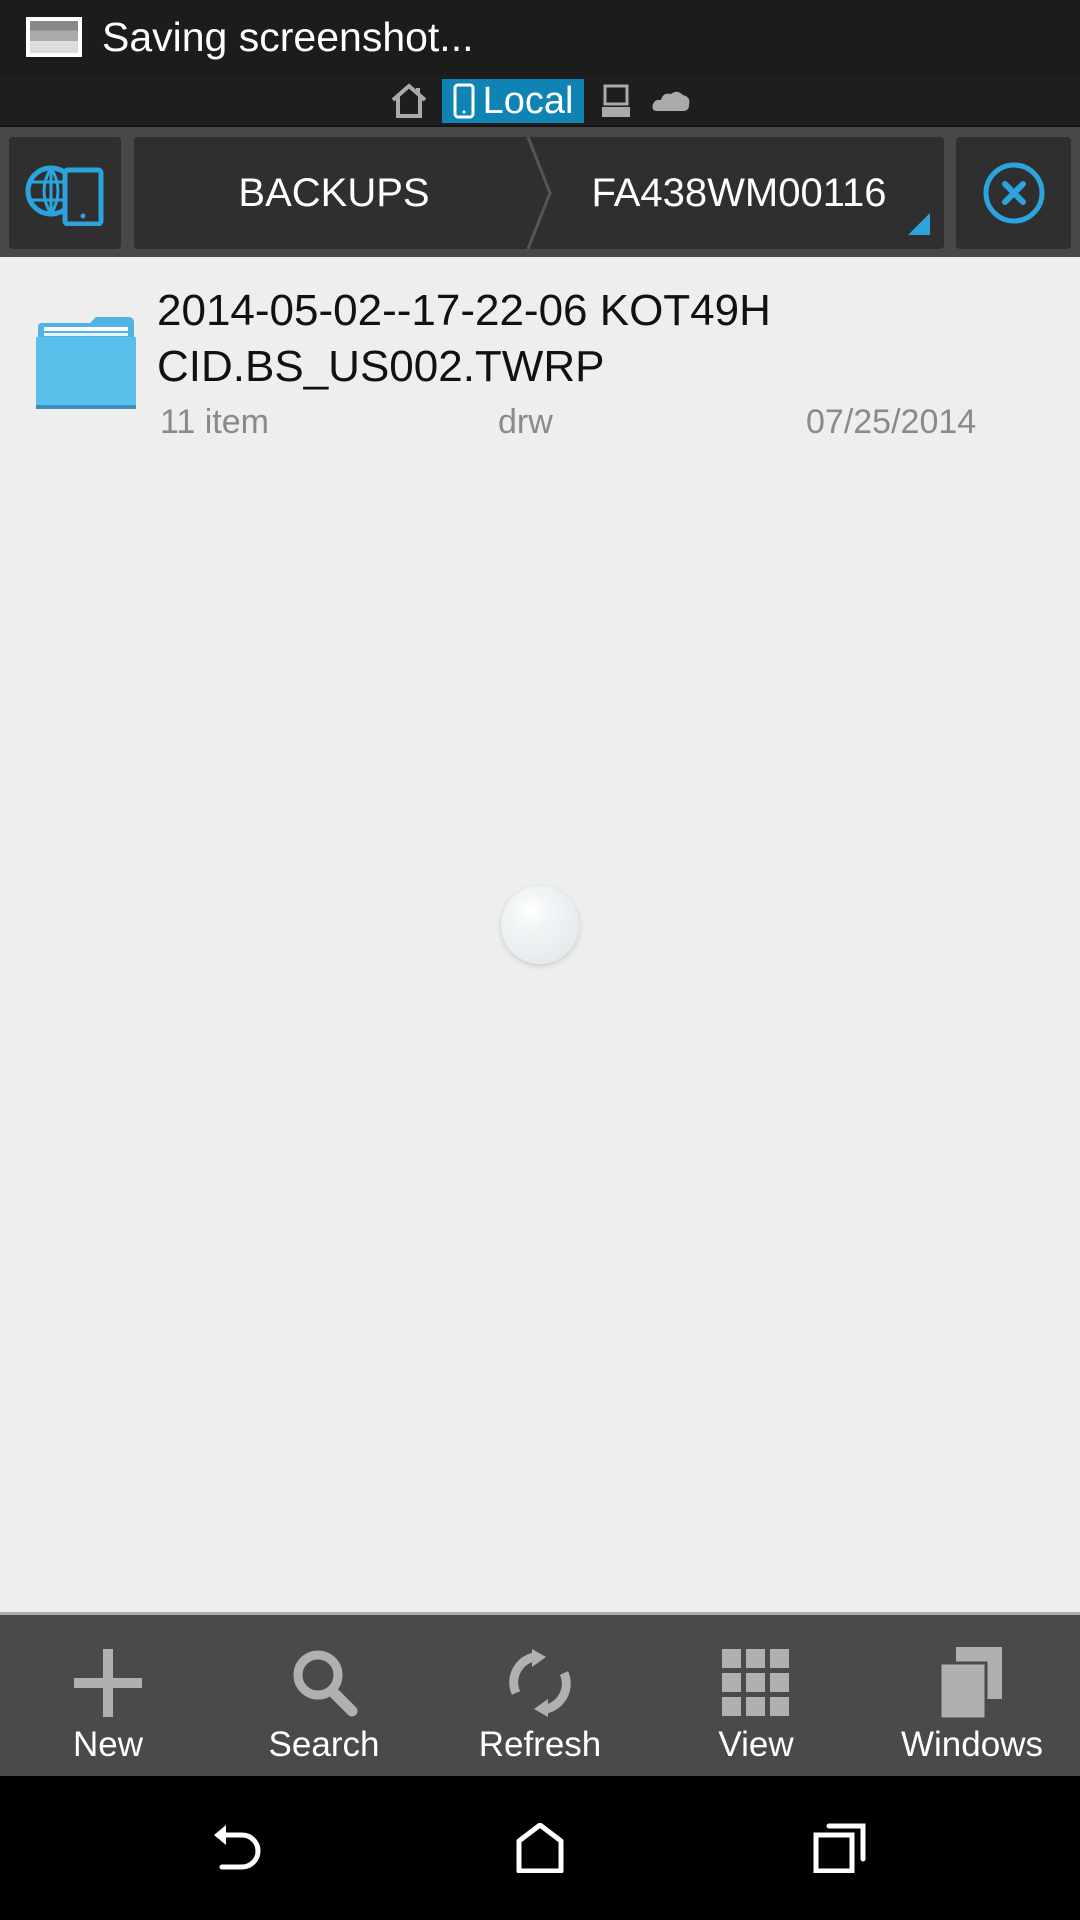  I want to click on location-tab-label: Local, so click(528, 100).